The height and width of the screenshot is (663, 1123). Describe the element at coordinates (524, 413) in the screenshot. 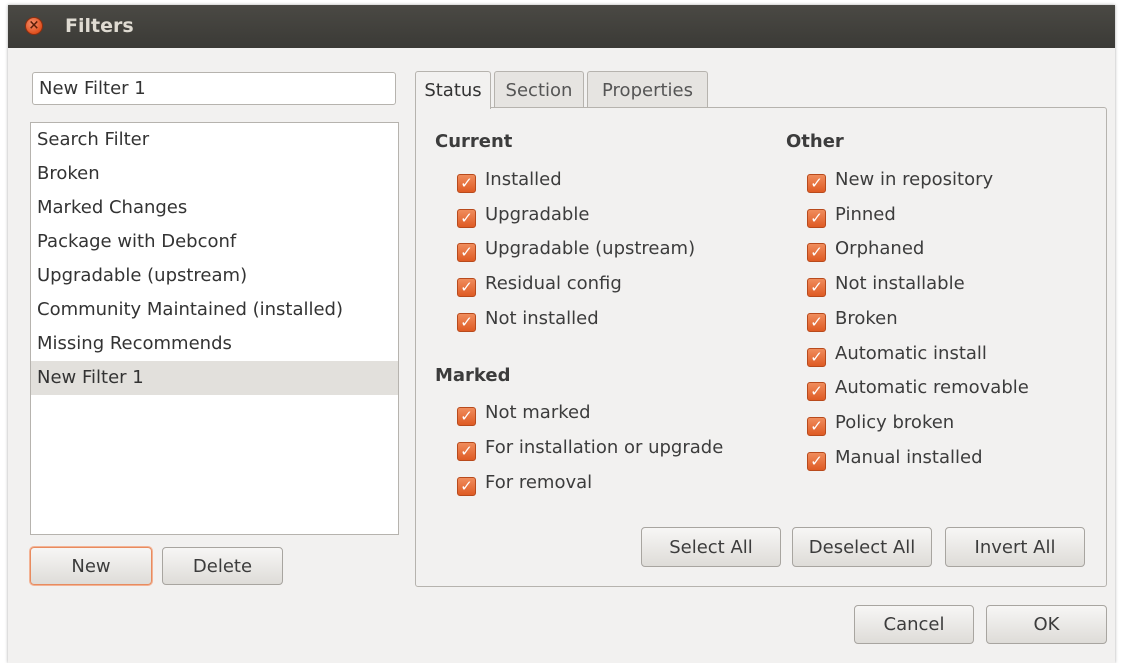

I see `checkbox-not-marked: ✓ Not marked` at that location.